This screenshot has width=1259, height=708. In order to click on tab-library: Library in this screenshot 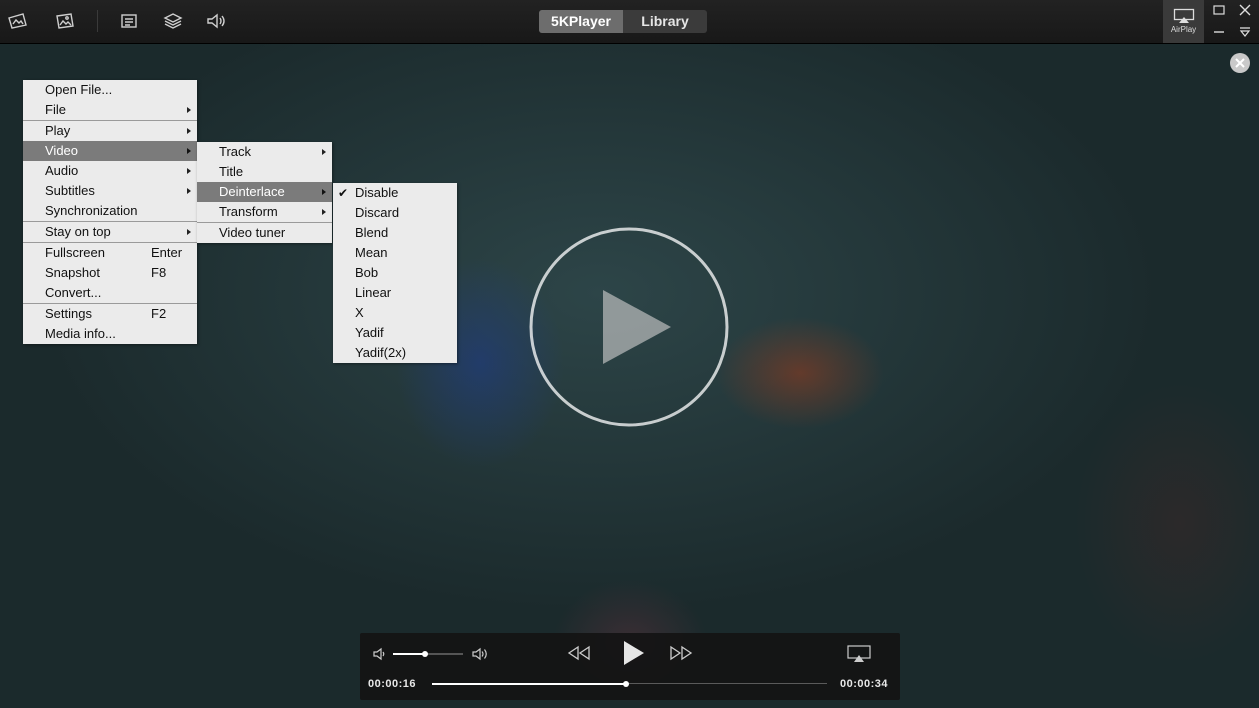, I will do `click(665, 21)`.